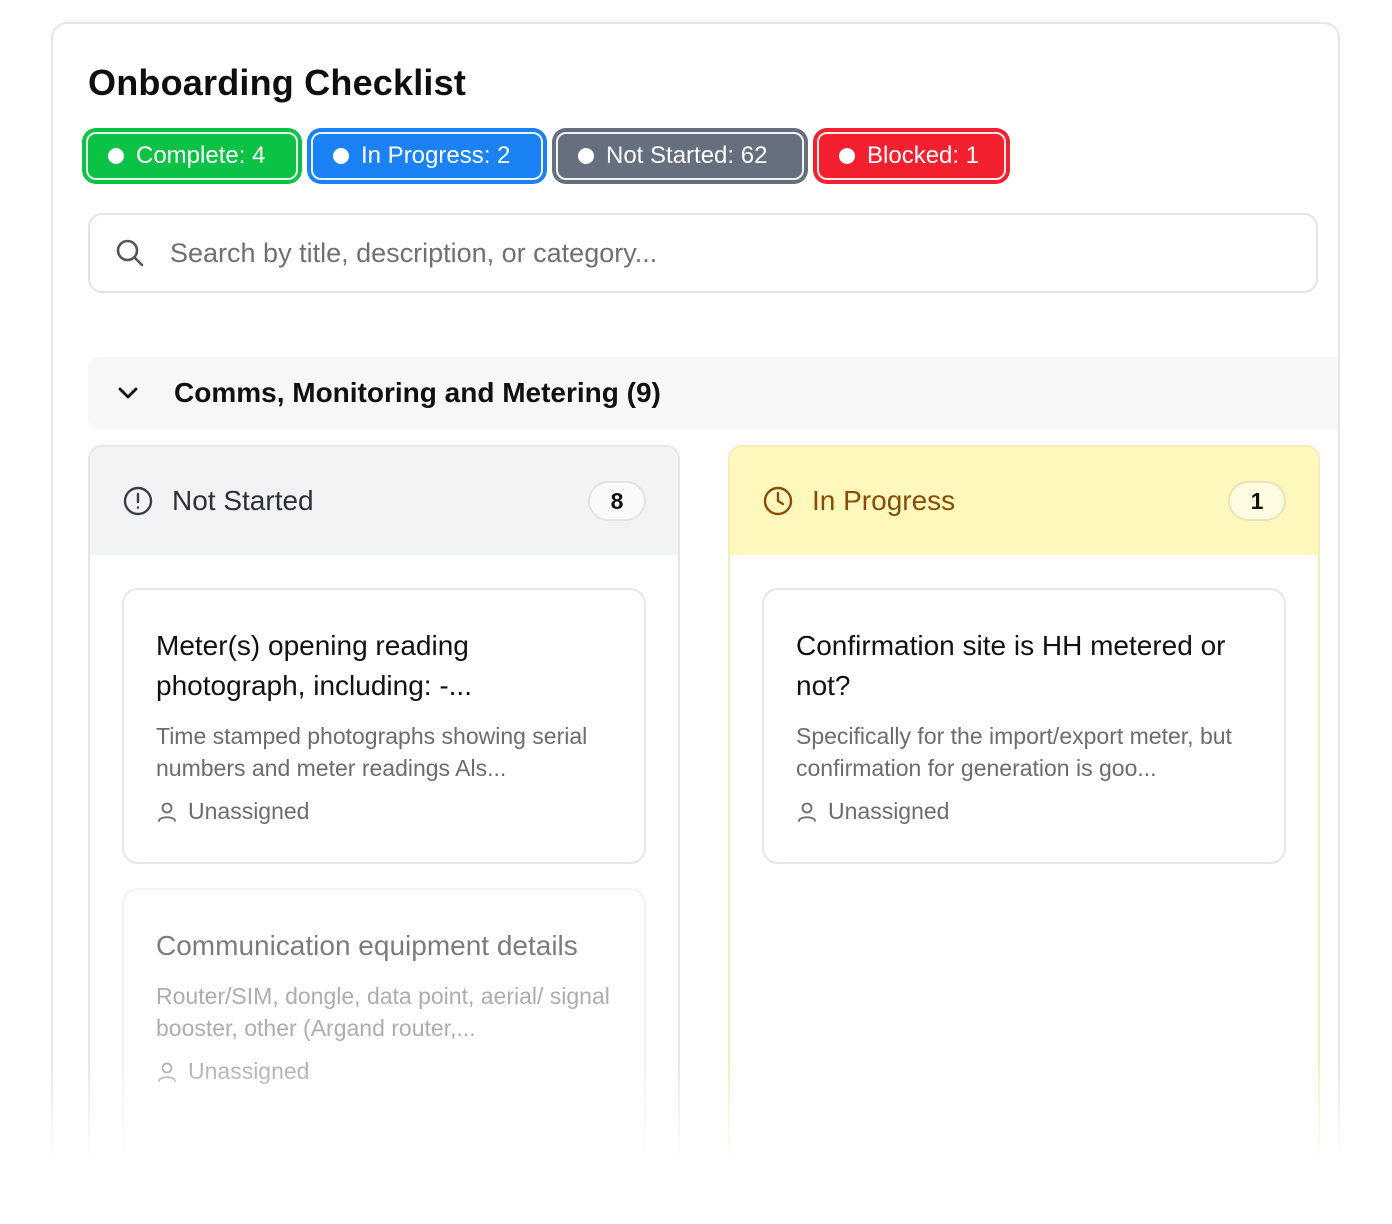 This screenshot has height=1224, width=1392. Describe the element at coordinates (720, 253) in the screenshot. I see `search-input` at that location.